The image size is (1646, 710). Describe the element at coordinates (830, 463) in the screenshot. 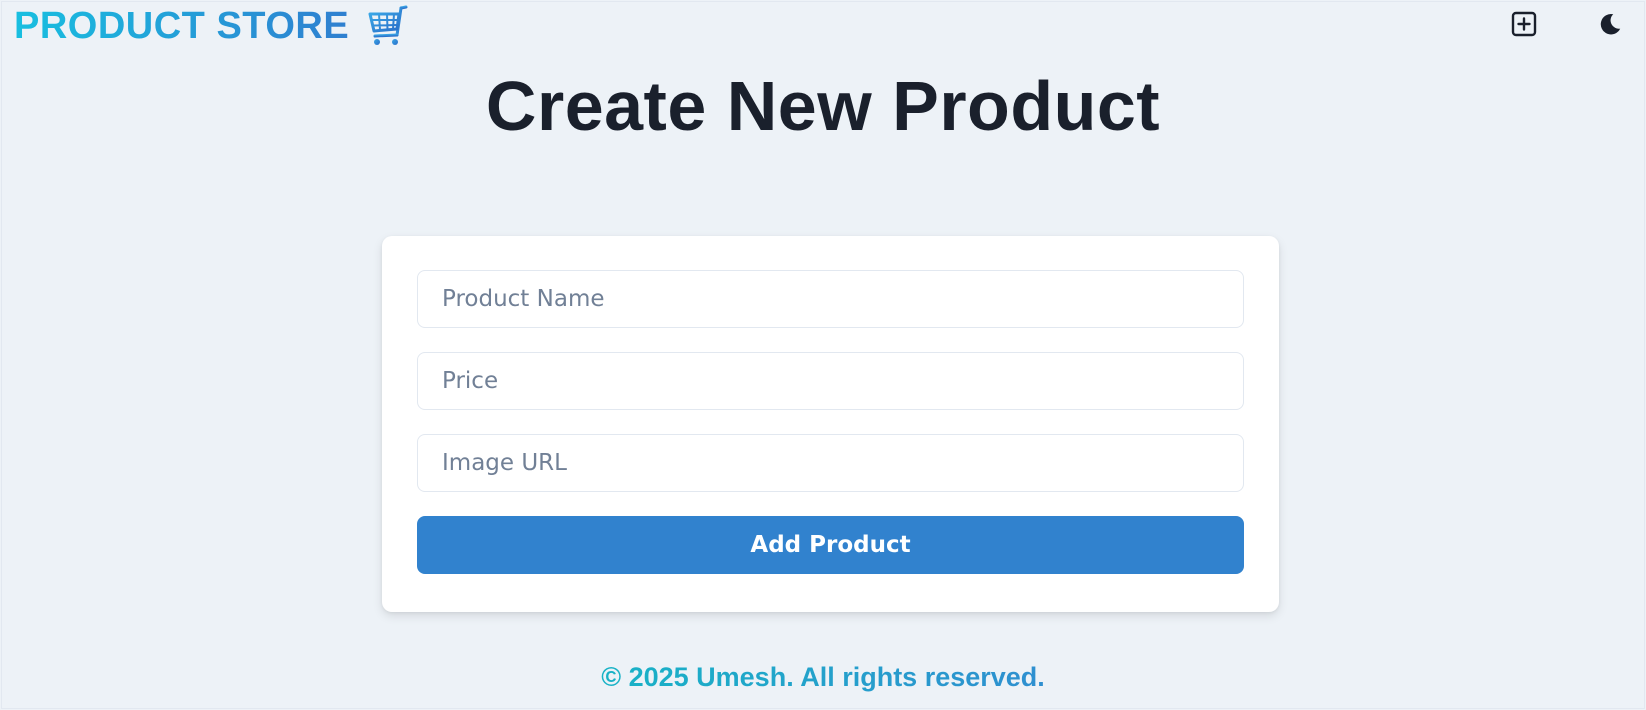

I see `image-url-input` at that location.